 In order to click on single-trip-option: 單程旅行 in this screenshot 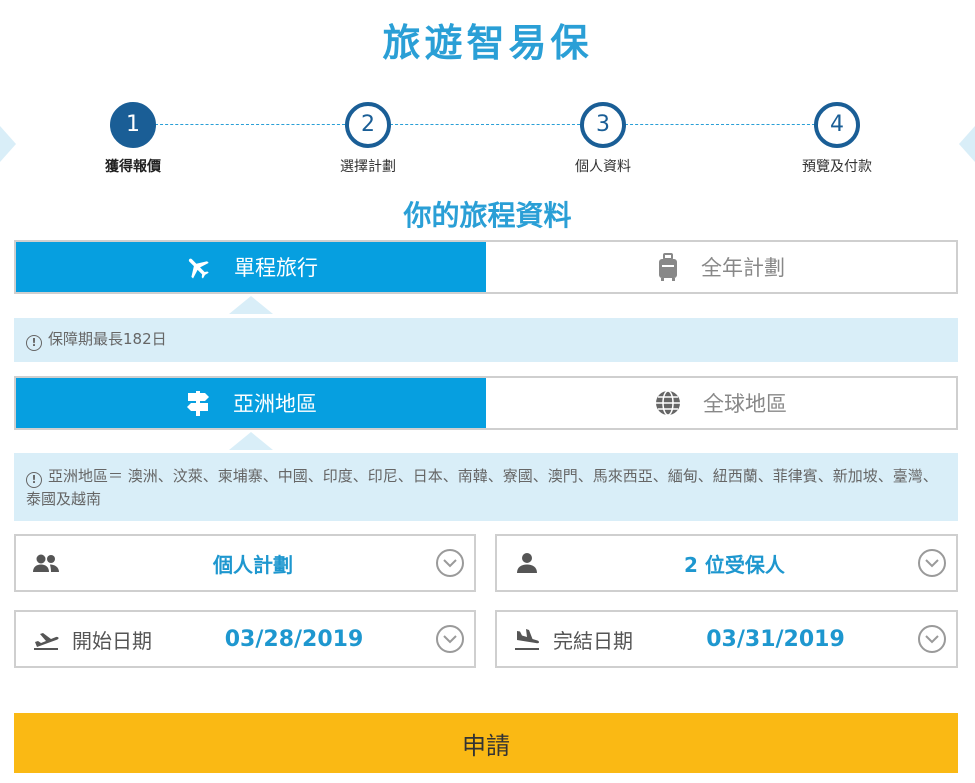, I will do `click(251, 278)`.